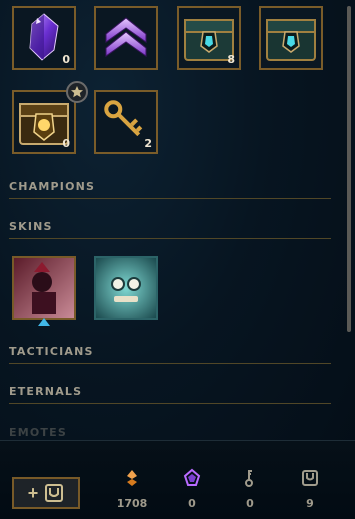 The width and height of the screenshot is (355, 519). I want to click on mythic-essence-icon, so click(192, 477).